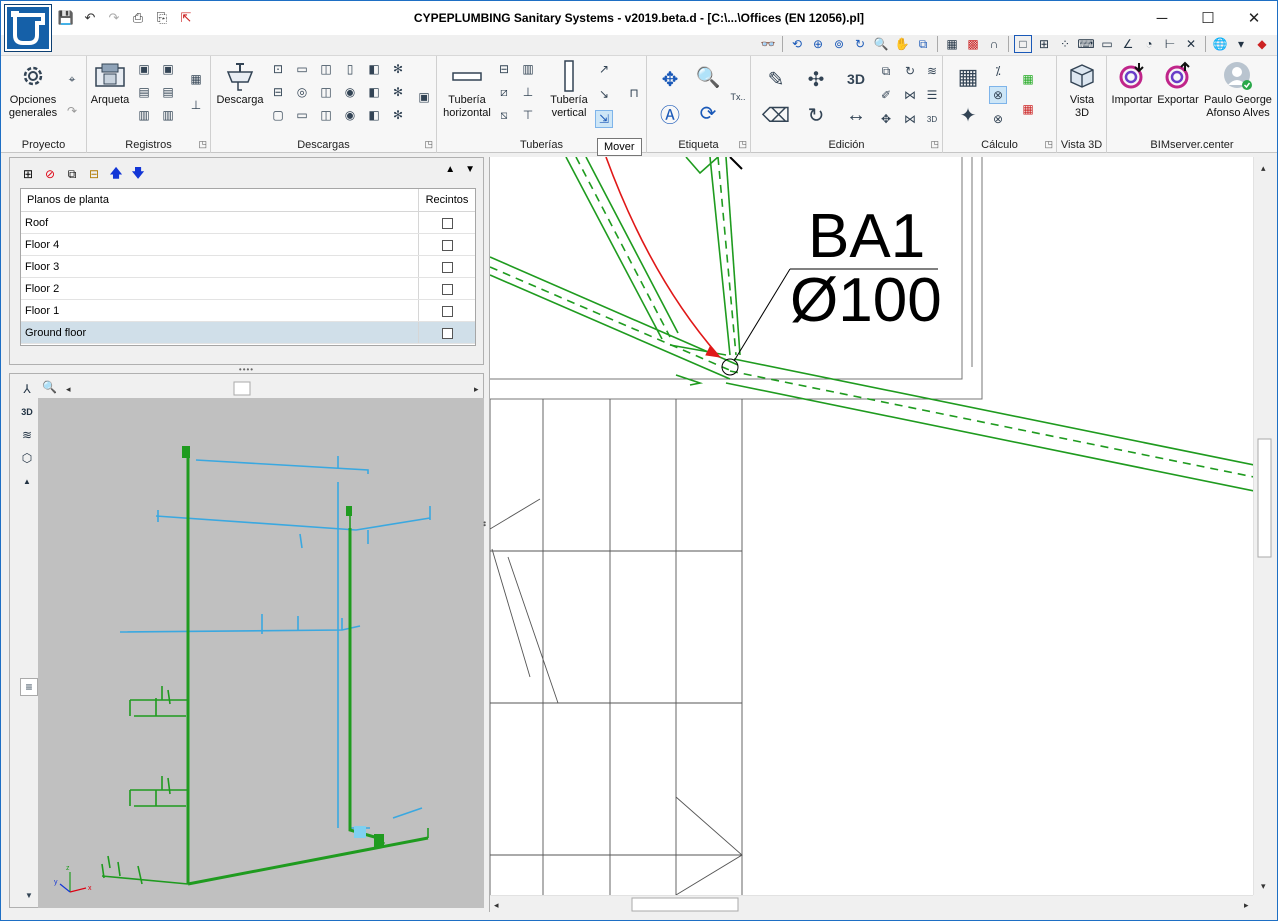 This screenshot has height=921, width=1278. I want to click on magnet-icon: ∩, so click(994, 44).